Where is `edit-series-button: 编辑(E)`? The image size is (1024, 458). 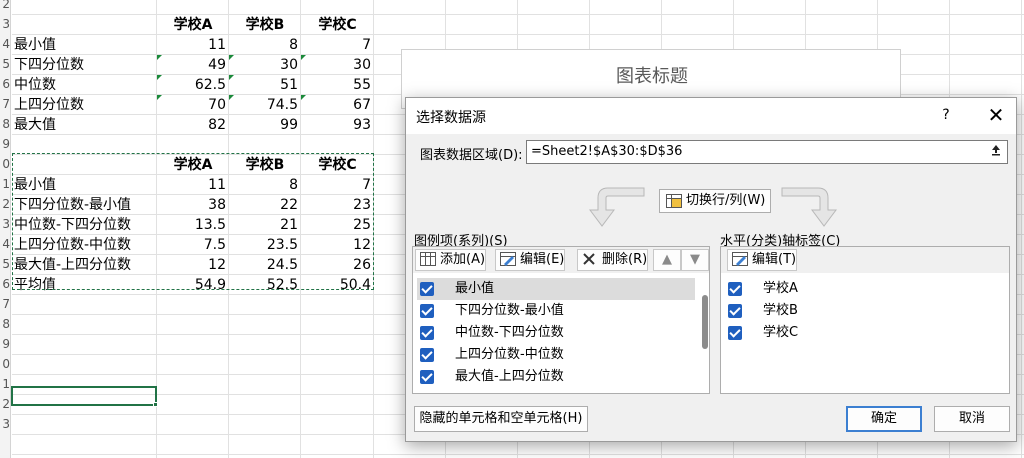 edit-series-button: 编辑(E) is located at coordinates (530, 260).